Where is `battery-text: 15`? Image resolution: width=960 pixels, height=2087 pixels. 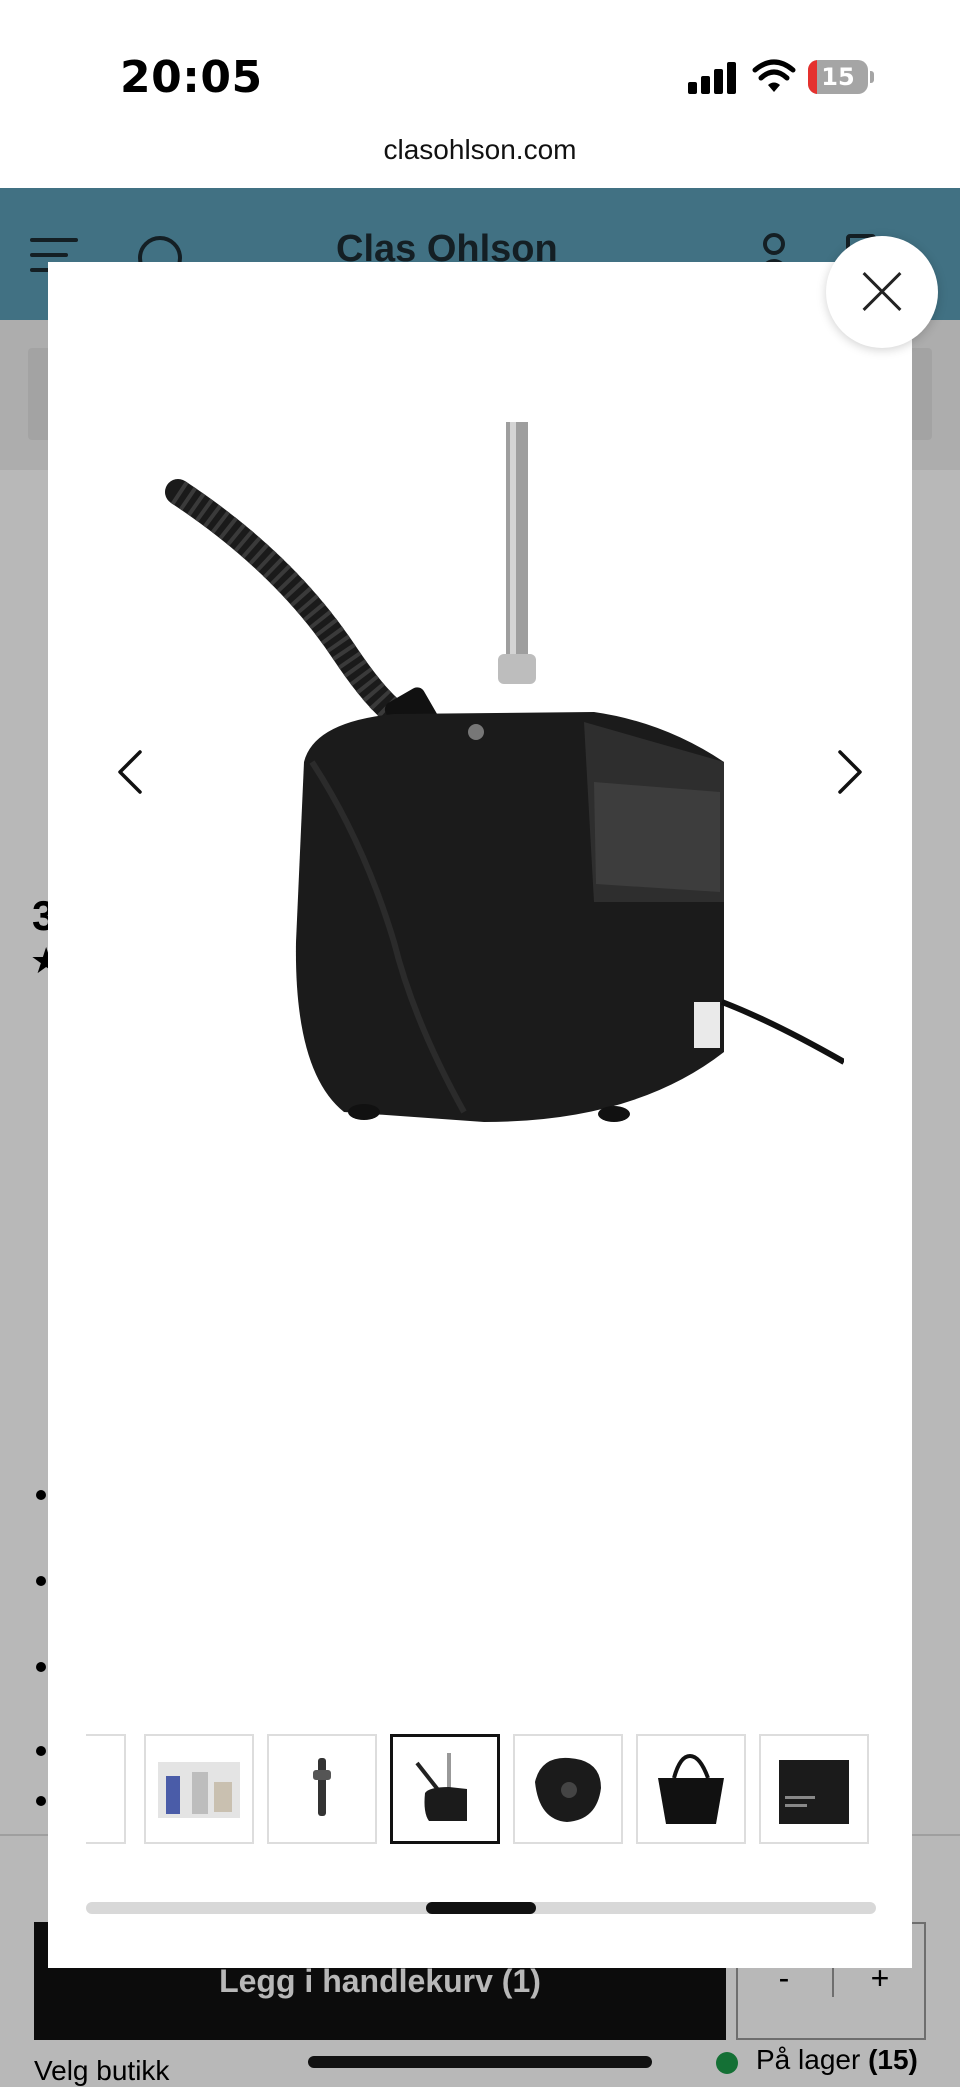 battery-text: 15 is located at coordinates (838, 77).